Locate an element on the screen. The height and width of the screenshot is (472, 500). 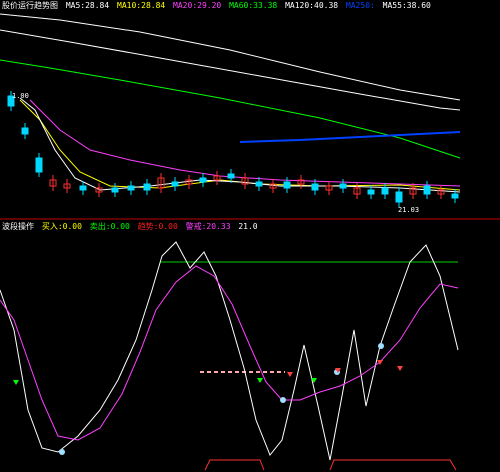
upper-panel-title: 股价运行趋势图 is located at coordinates (30, 5).